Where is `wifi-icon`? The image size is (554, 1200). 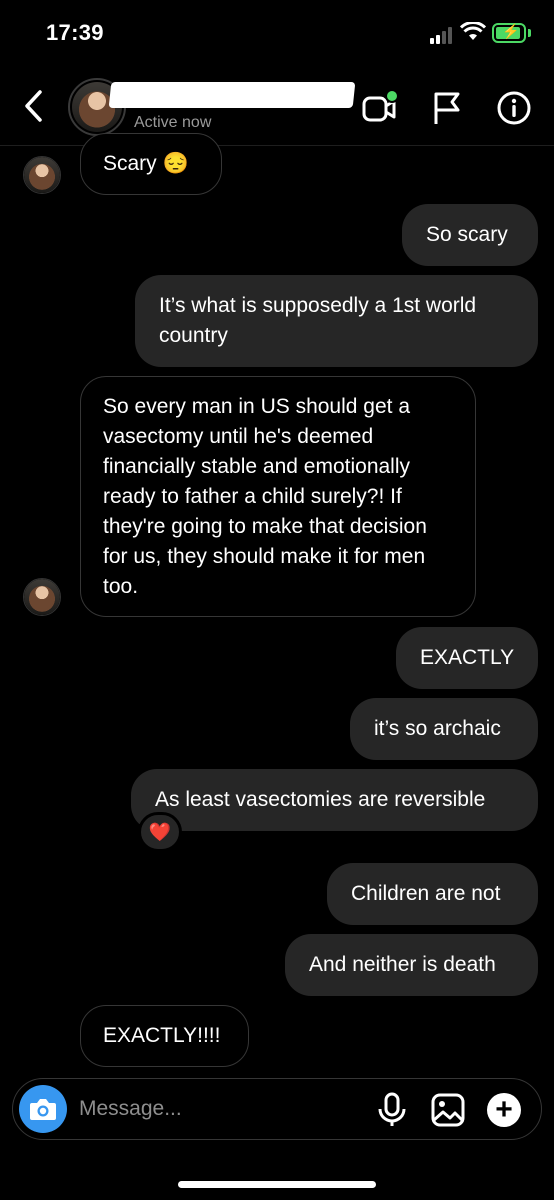
wifi-icon is located at coordinates (473, 31).